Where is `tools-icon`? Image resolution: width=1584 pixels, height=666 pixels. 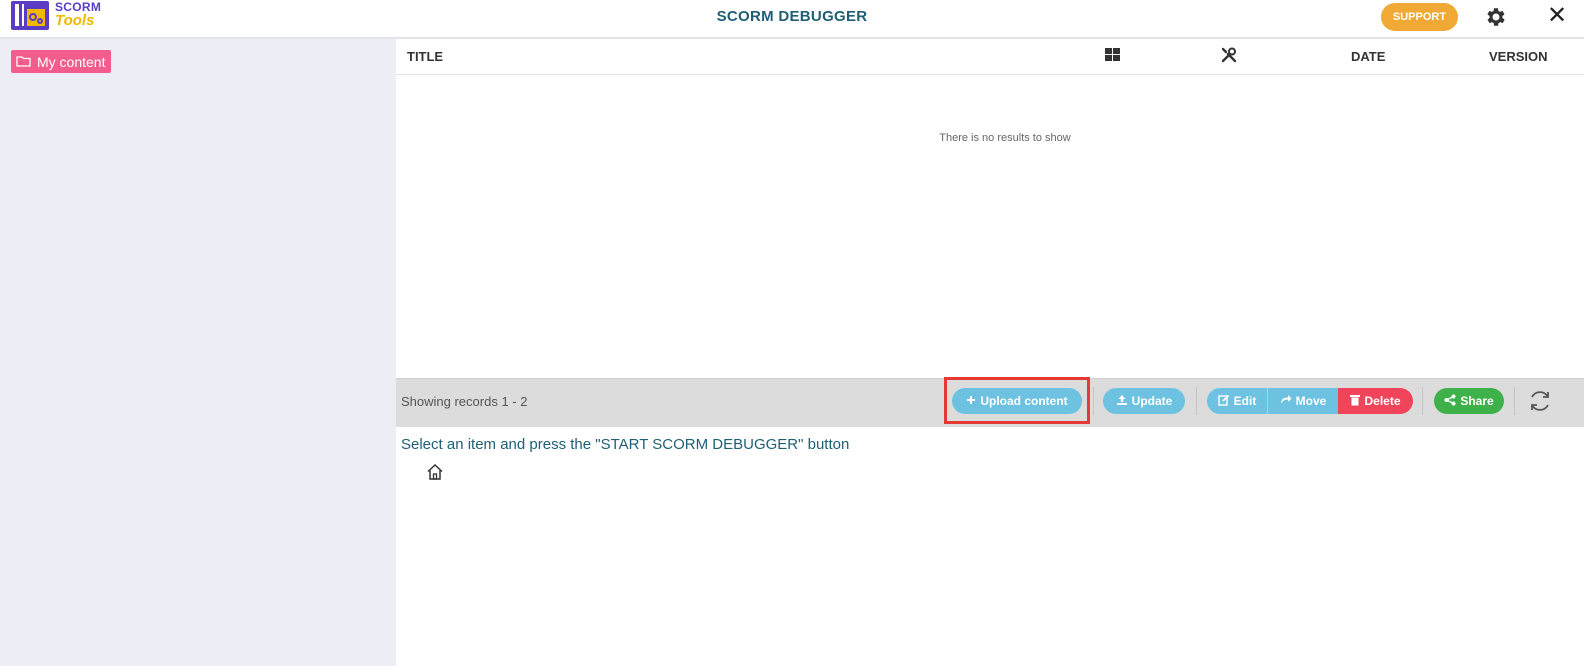
tools-icon is located at coordinates (1229, 56).